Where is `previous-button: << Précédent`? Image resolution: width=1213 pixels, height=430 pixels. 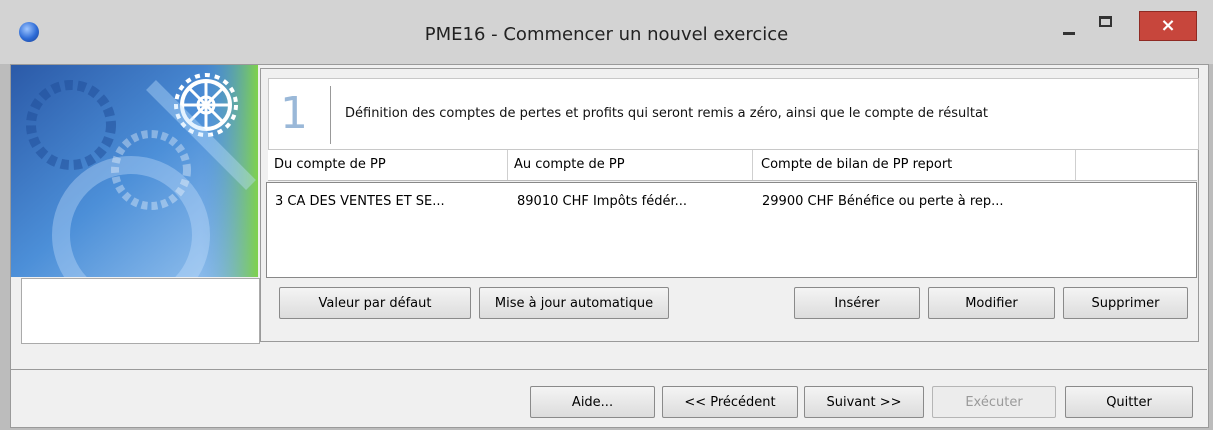 previous-button: << Précédent is located at coordinates (730, 402).